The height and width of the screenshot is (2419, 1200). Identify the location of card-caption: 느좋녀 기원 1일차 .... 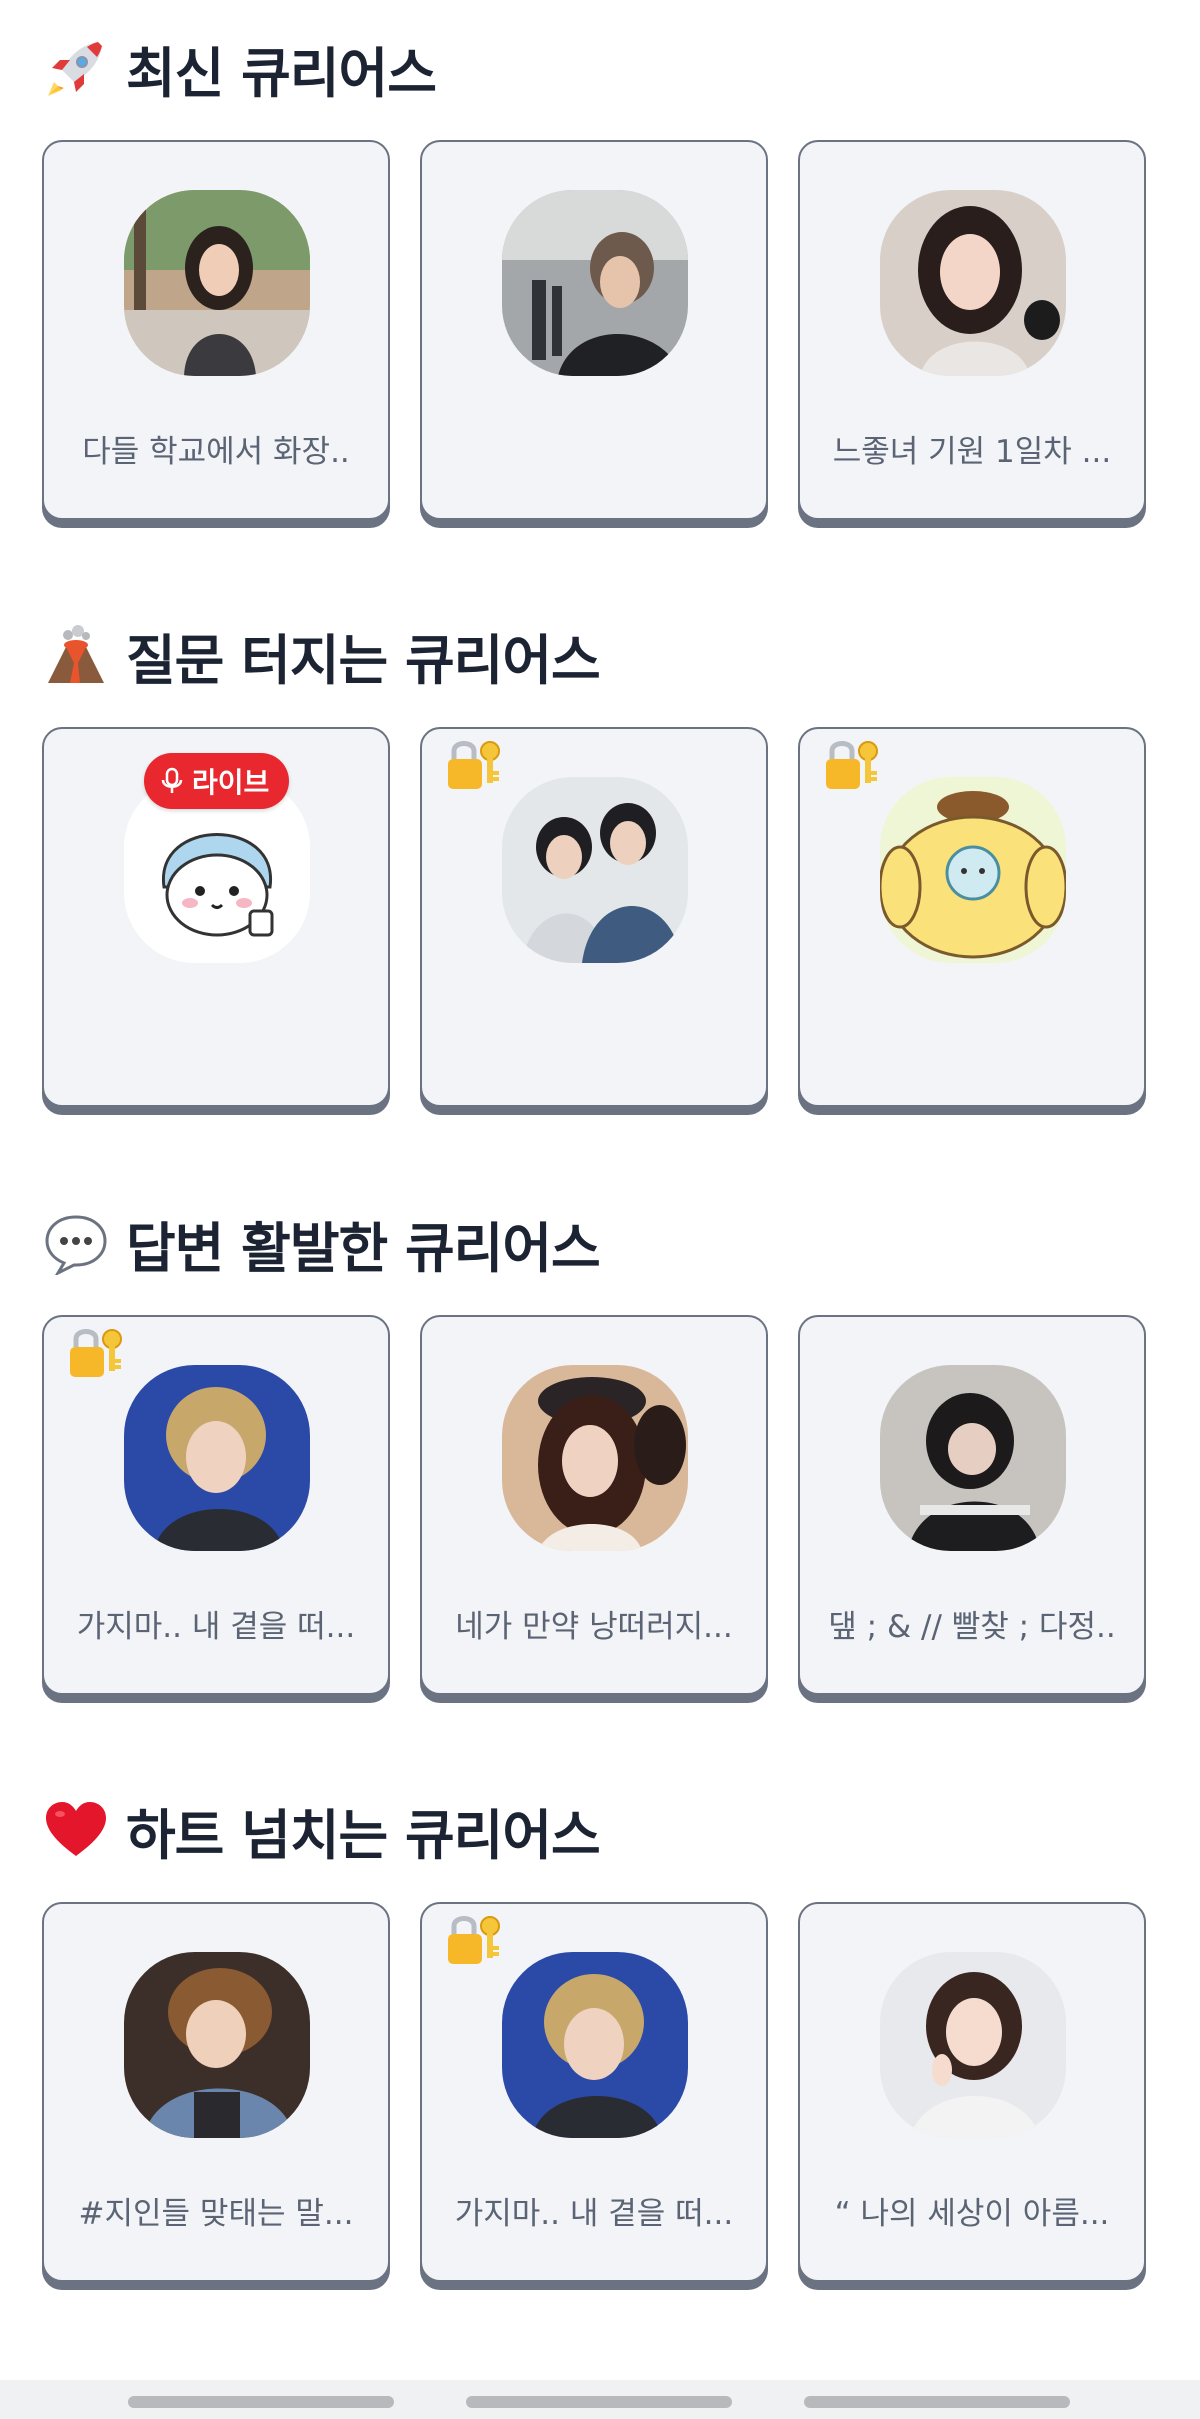
(972, 452).